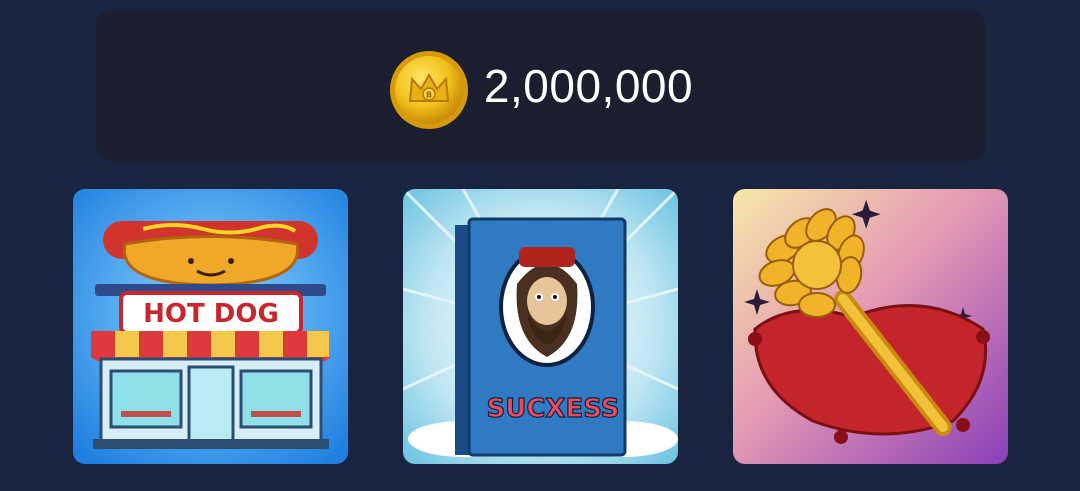 This screenshot has height=491, width=1080. Describe the element at coordinates (552, 409) in the screenshot. I see `book-title: SUCXESS` at that location.